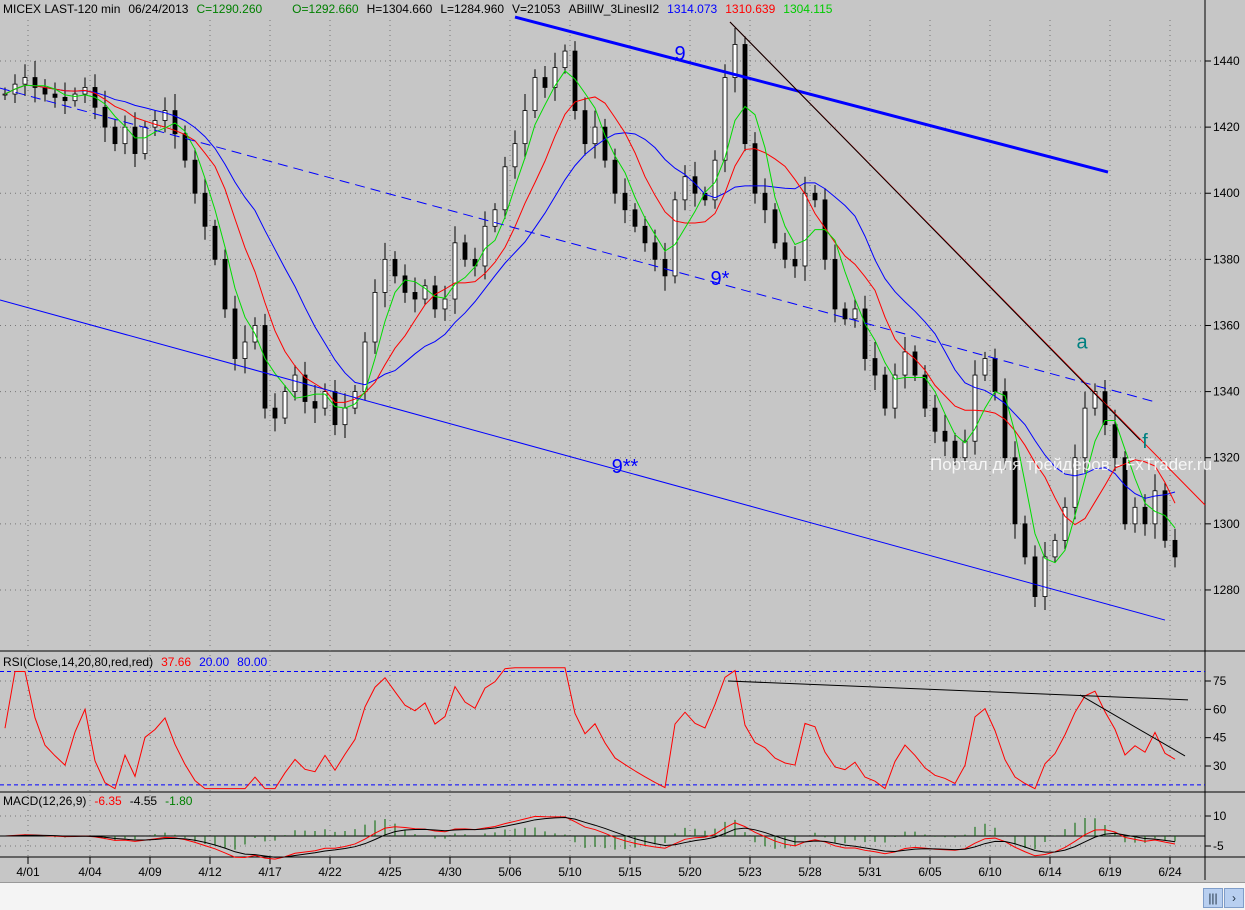  What do you see at coordinates (143, 801) in the screenshot?
I see `signal-value: -4.55` at bounding box center [143, 801].